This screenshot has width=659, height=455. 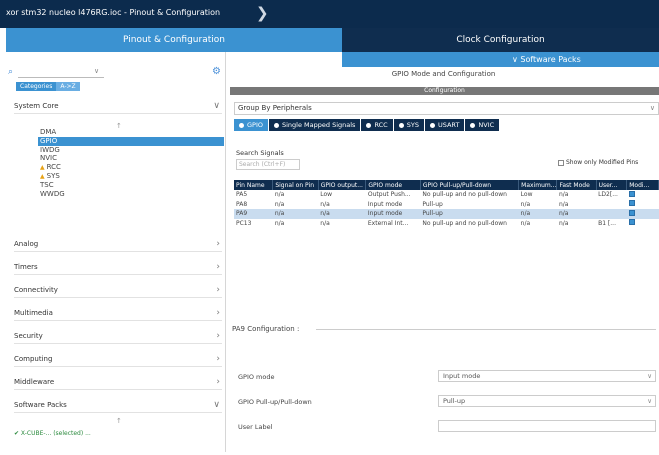 I want to click on category-security: Security ›, so click(x=118, y=337).